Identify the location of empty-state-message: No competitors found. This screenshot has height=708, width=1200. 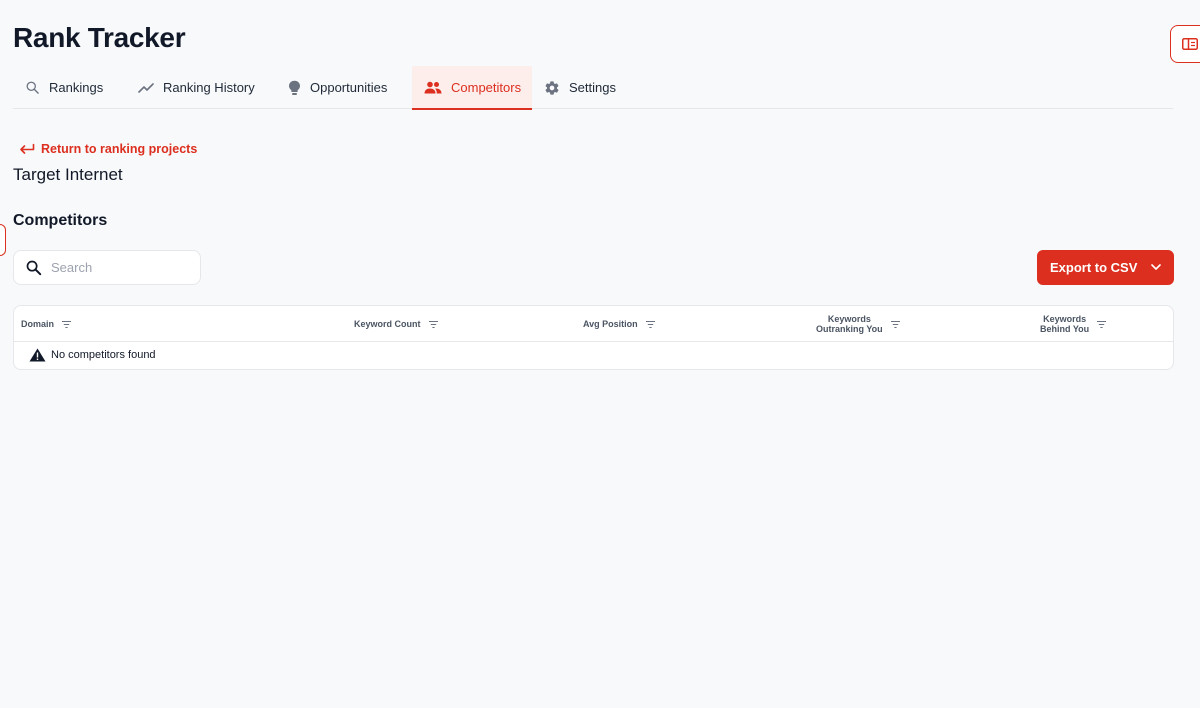
(103, 355).